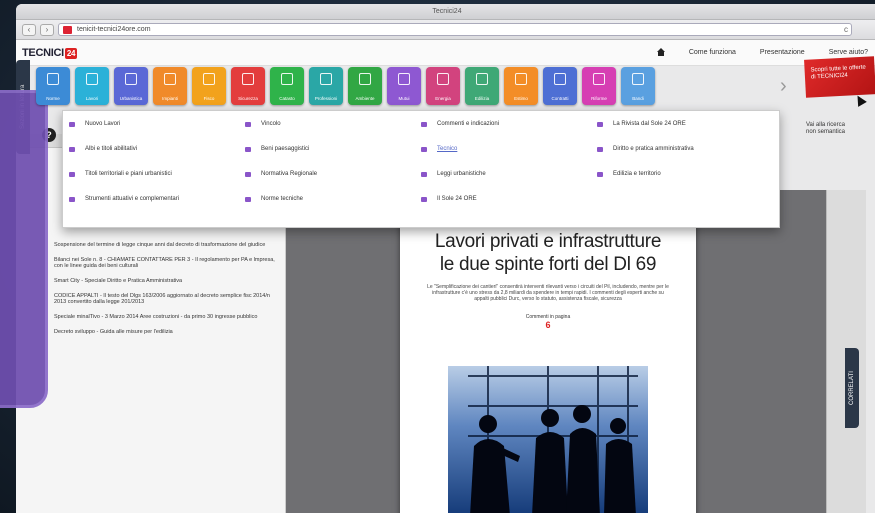 Image resolution: width=875 pixels, height=513 pixels. Describe the element at coordinates (443, 79) in the screenshot. I see `energia-icon` at that location.